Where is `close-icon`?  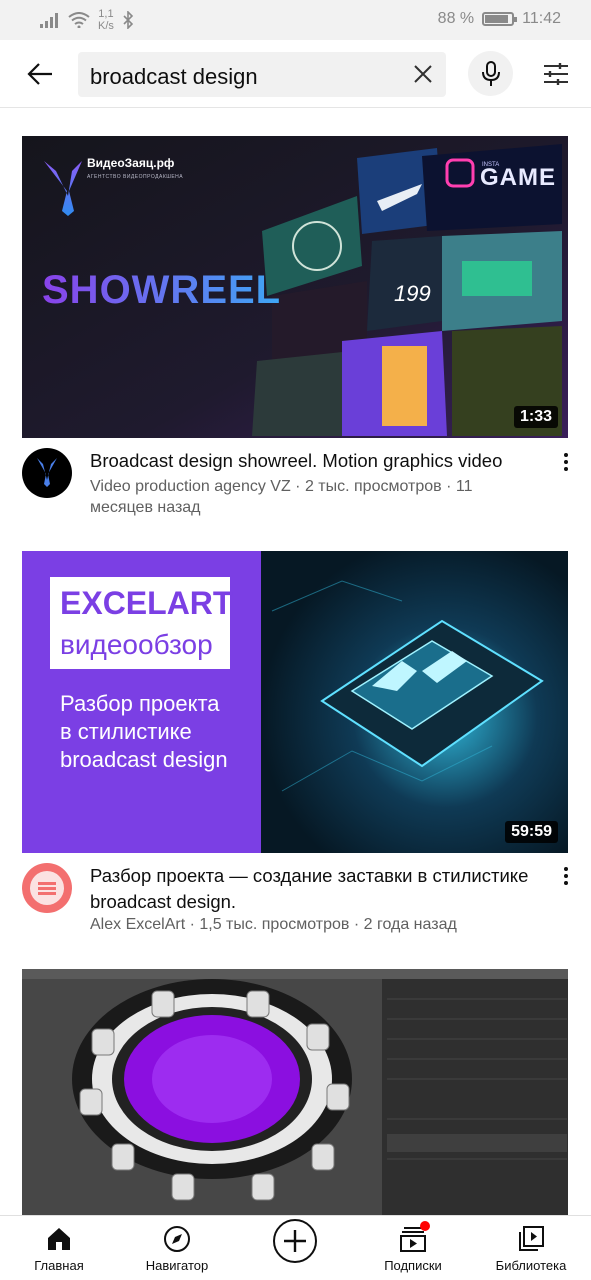 close-icon is located at coordinates (423, 74).